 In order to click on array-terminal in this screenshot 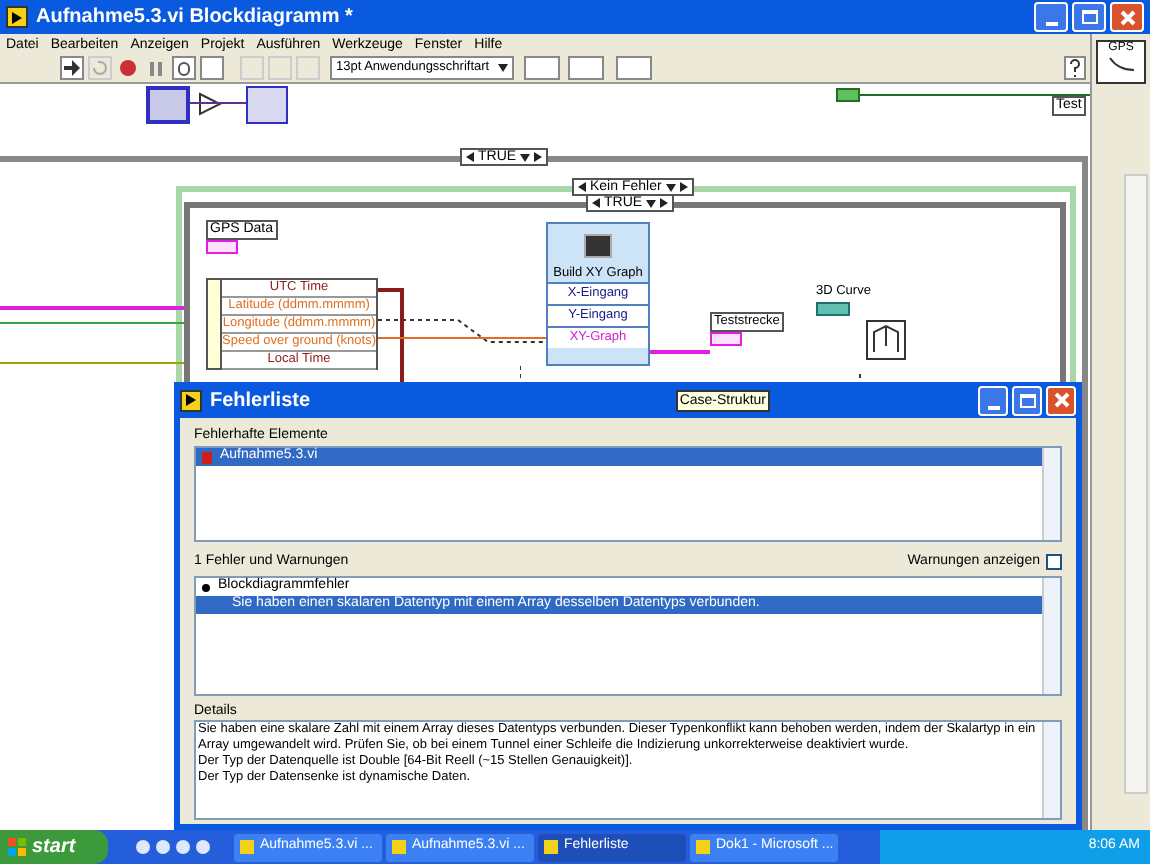, I will do `click(222, 247)`.